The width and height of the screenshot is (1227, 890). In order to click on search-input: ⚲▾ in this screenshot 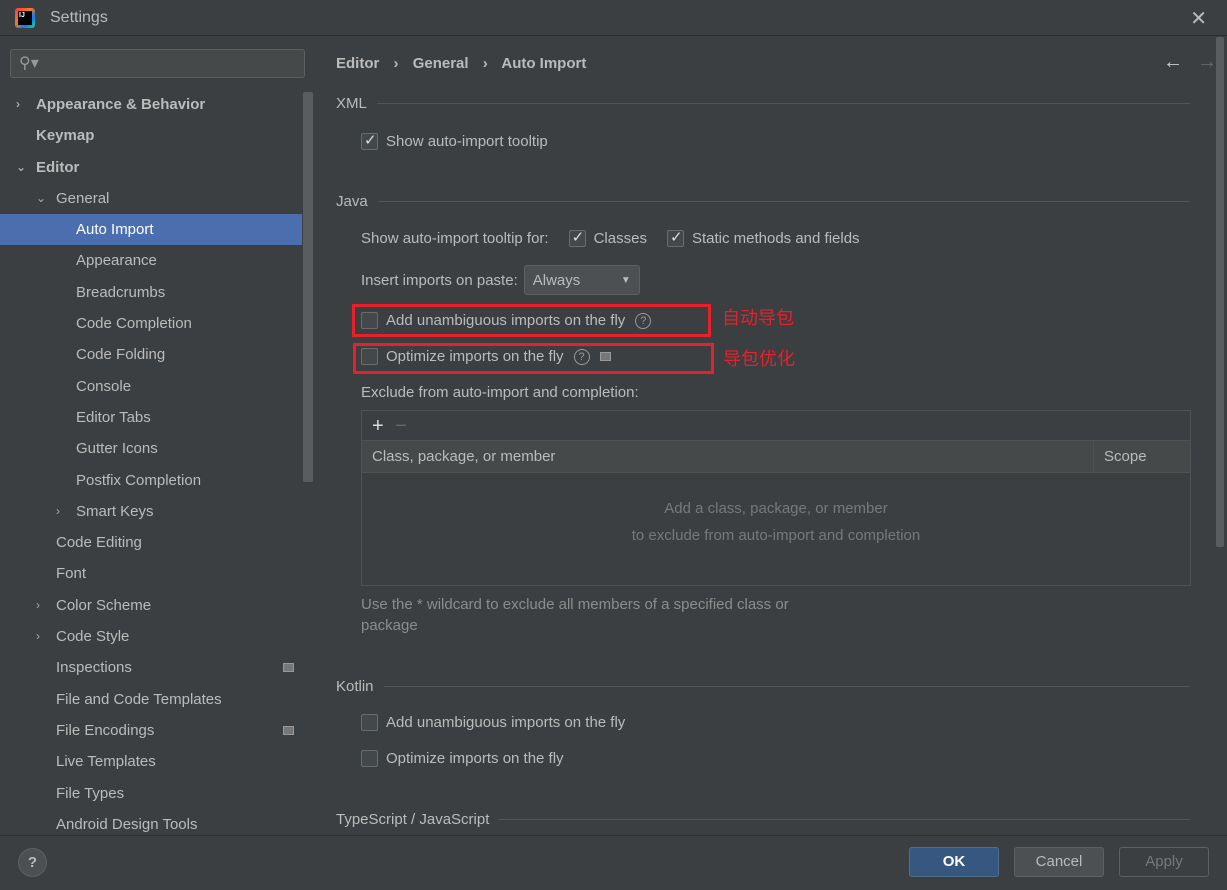, I will do `click(157, 63)`.